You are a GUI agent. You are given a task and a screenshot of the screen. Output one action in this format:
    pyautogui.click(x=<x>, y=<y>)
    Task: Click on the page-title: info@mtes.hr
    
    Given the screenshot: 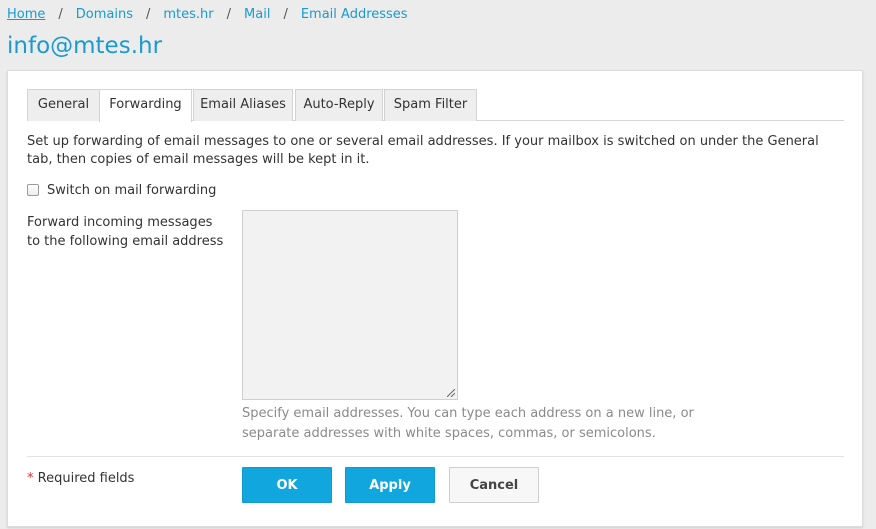 What is the action you would take?
    pyautogui.click(x=85, y=46)
    